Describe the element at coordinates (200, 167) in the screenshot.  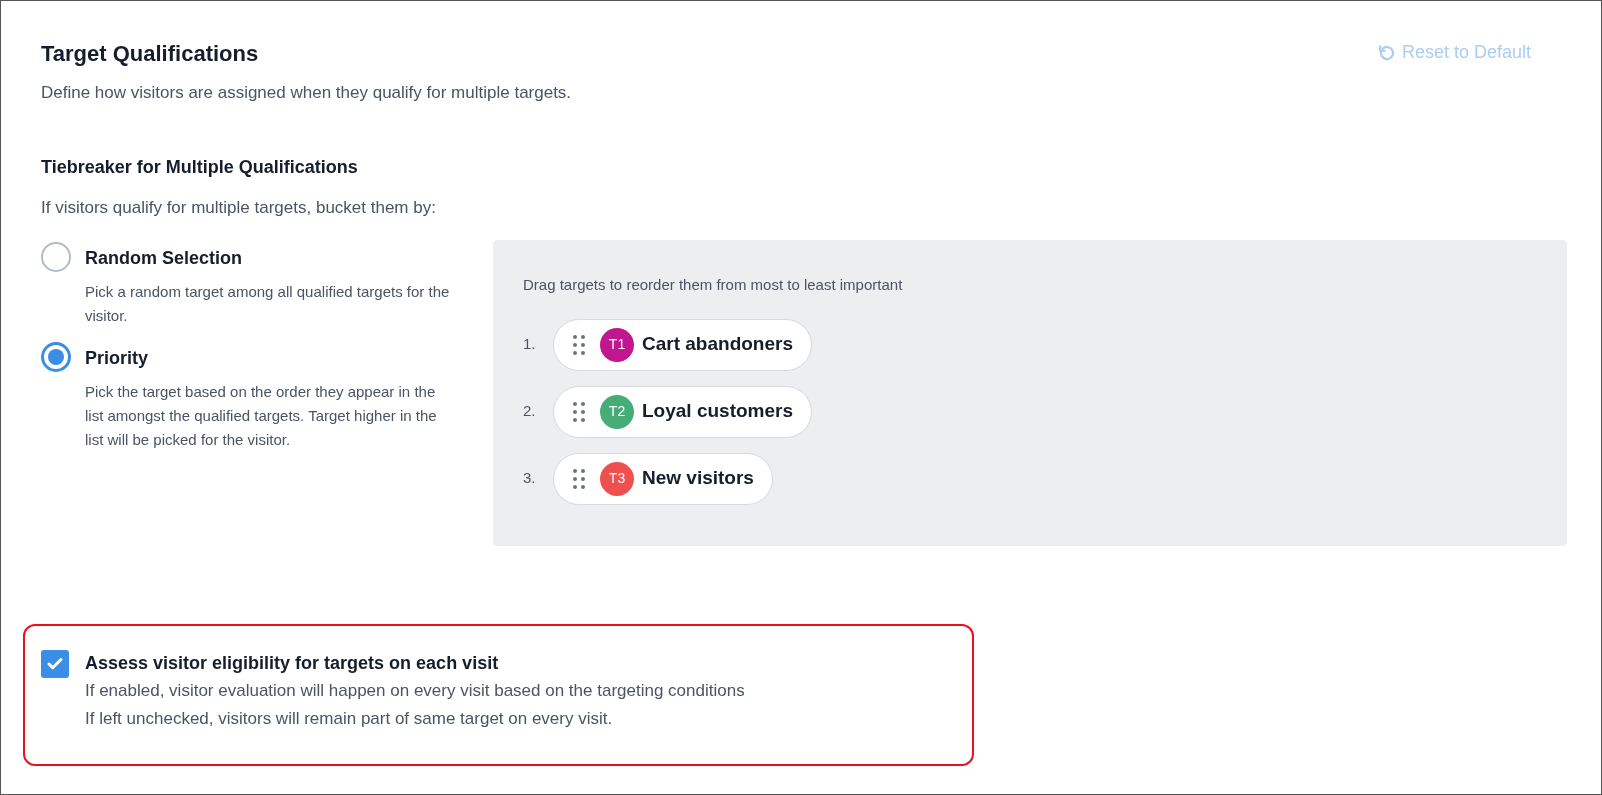
I see `section-title: Tiebreaker for Multiple Qualifications` at that location.